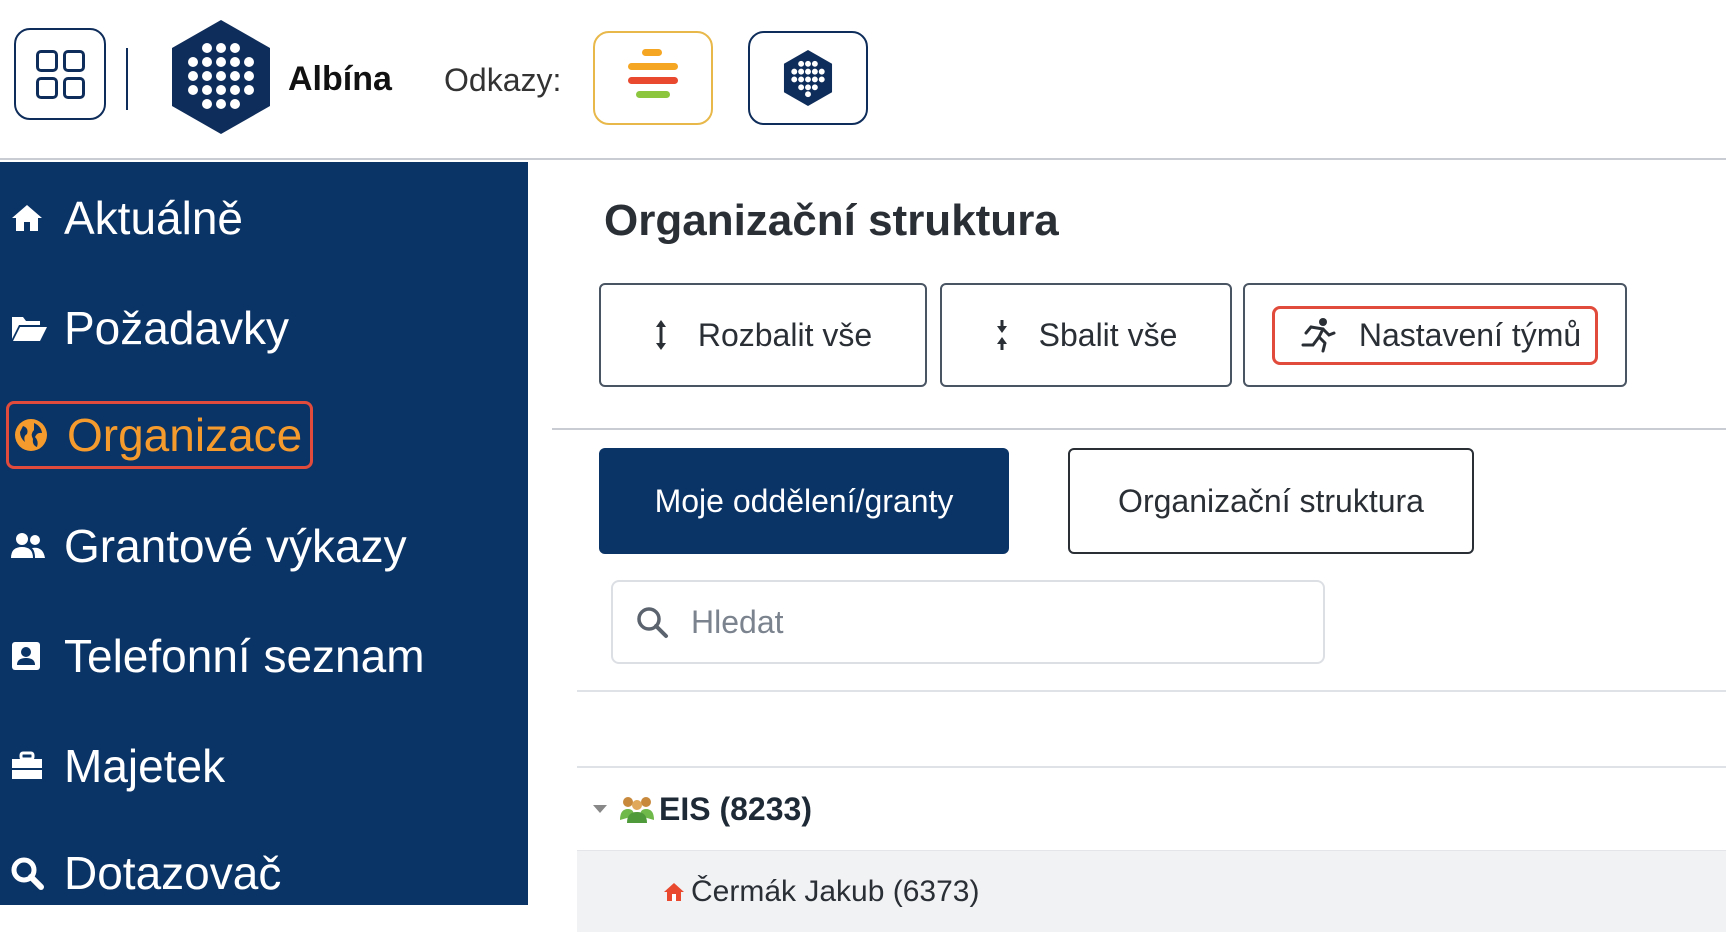  I want to click on sidebar-item-label: Organizace, so click(185, 435).